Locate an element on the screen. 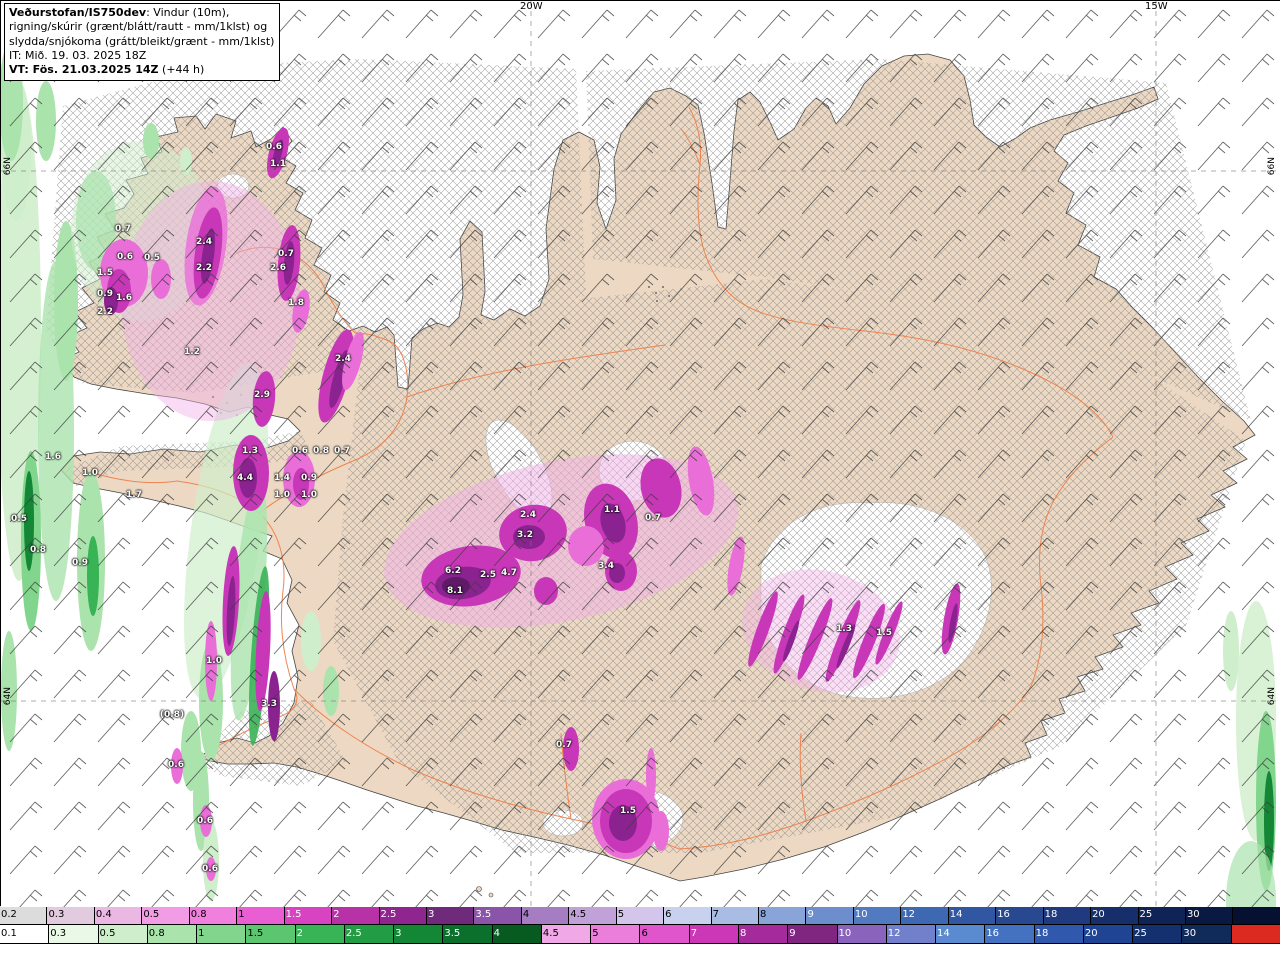 The width and height of the screenshot is (1280, 960). colorbar-tick-label: 5 is located at coordinates (621, 914).